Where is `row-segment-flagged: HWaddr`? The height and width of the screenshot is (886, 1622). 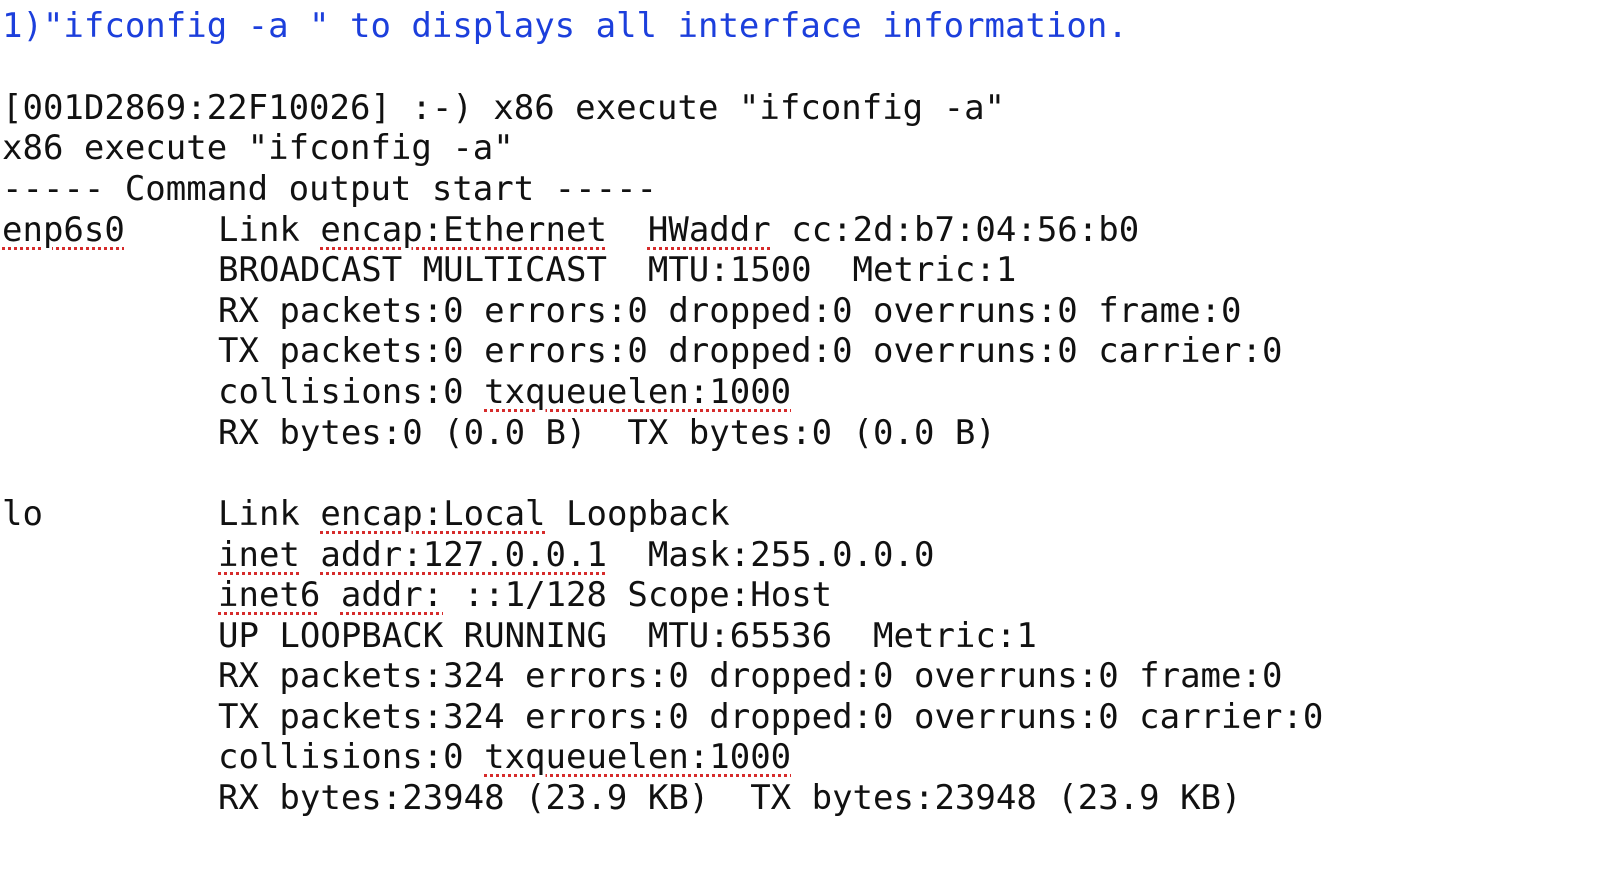 row-segment-flagged: HWaddr is located at coordinates (709, 230).